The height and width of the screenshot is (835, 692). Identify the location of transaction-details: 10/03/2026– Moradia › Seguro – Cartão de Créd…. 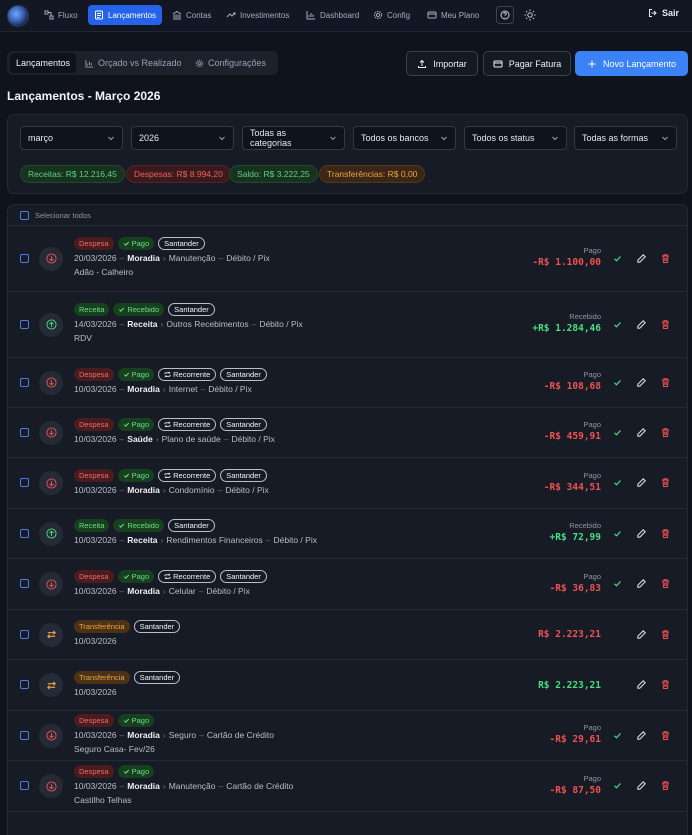
(174, 735).